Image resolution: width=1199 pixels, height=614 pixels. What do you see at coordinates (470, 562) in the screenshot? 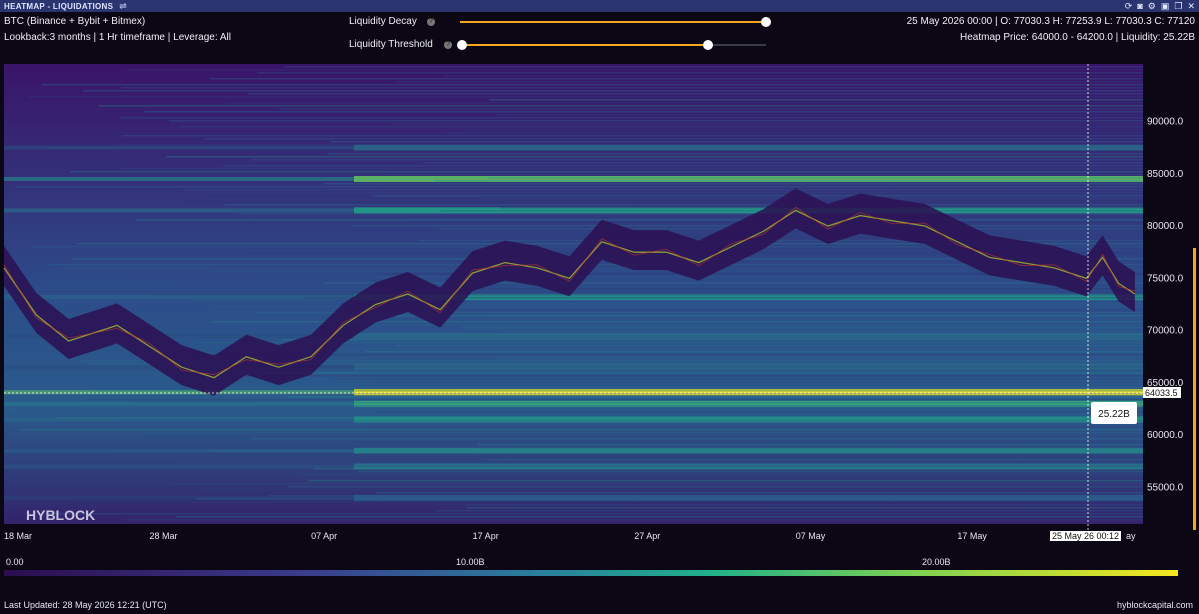
I see `legend-mid: 10.00B` at bounding box center [470, 562].